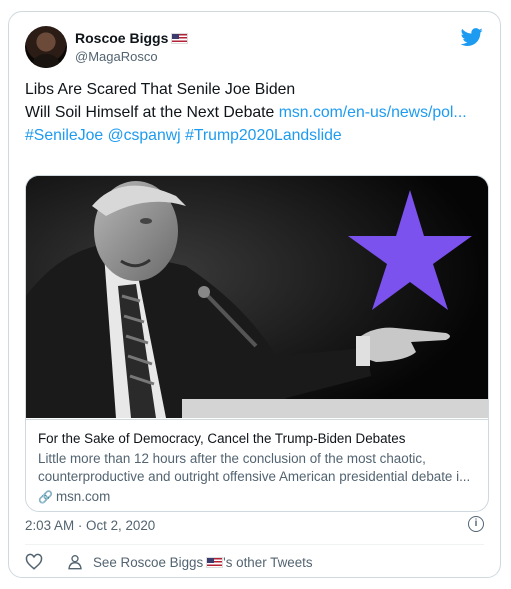 The height and width of the screenshot is (589, 511). What do you see at coordinates (152, 112) in the screenshot?
I see `tweet-line-2: Will Soil Himself at the Next Debate` at bounding box center [152, 112].